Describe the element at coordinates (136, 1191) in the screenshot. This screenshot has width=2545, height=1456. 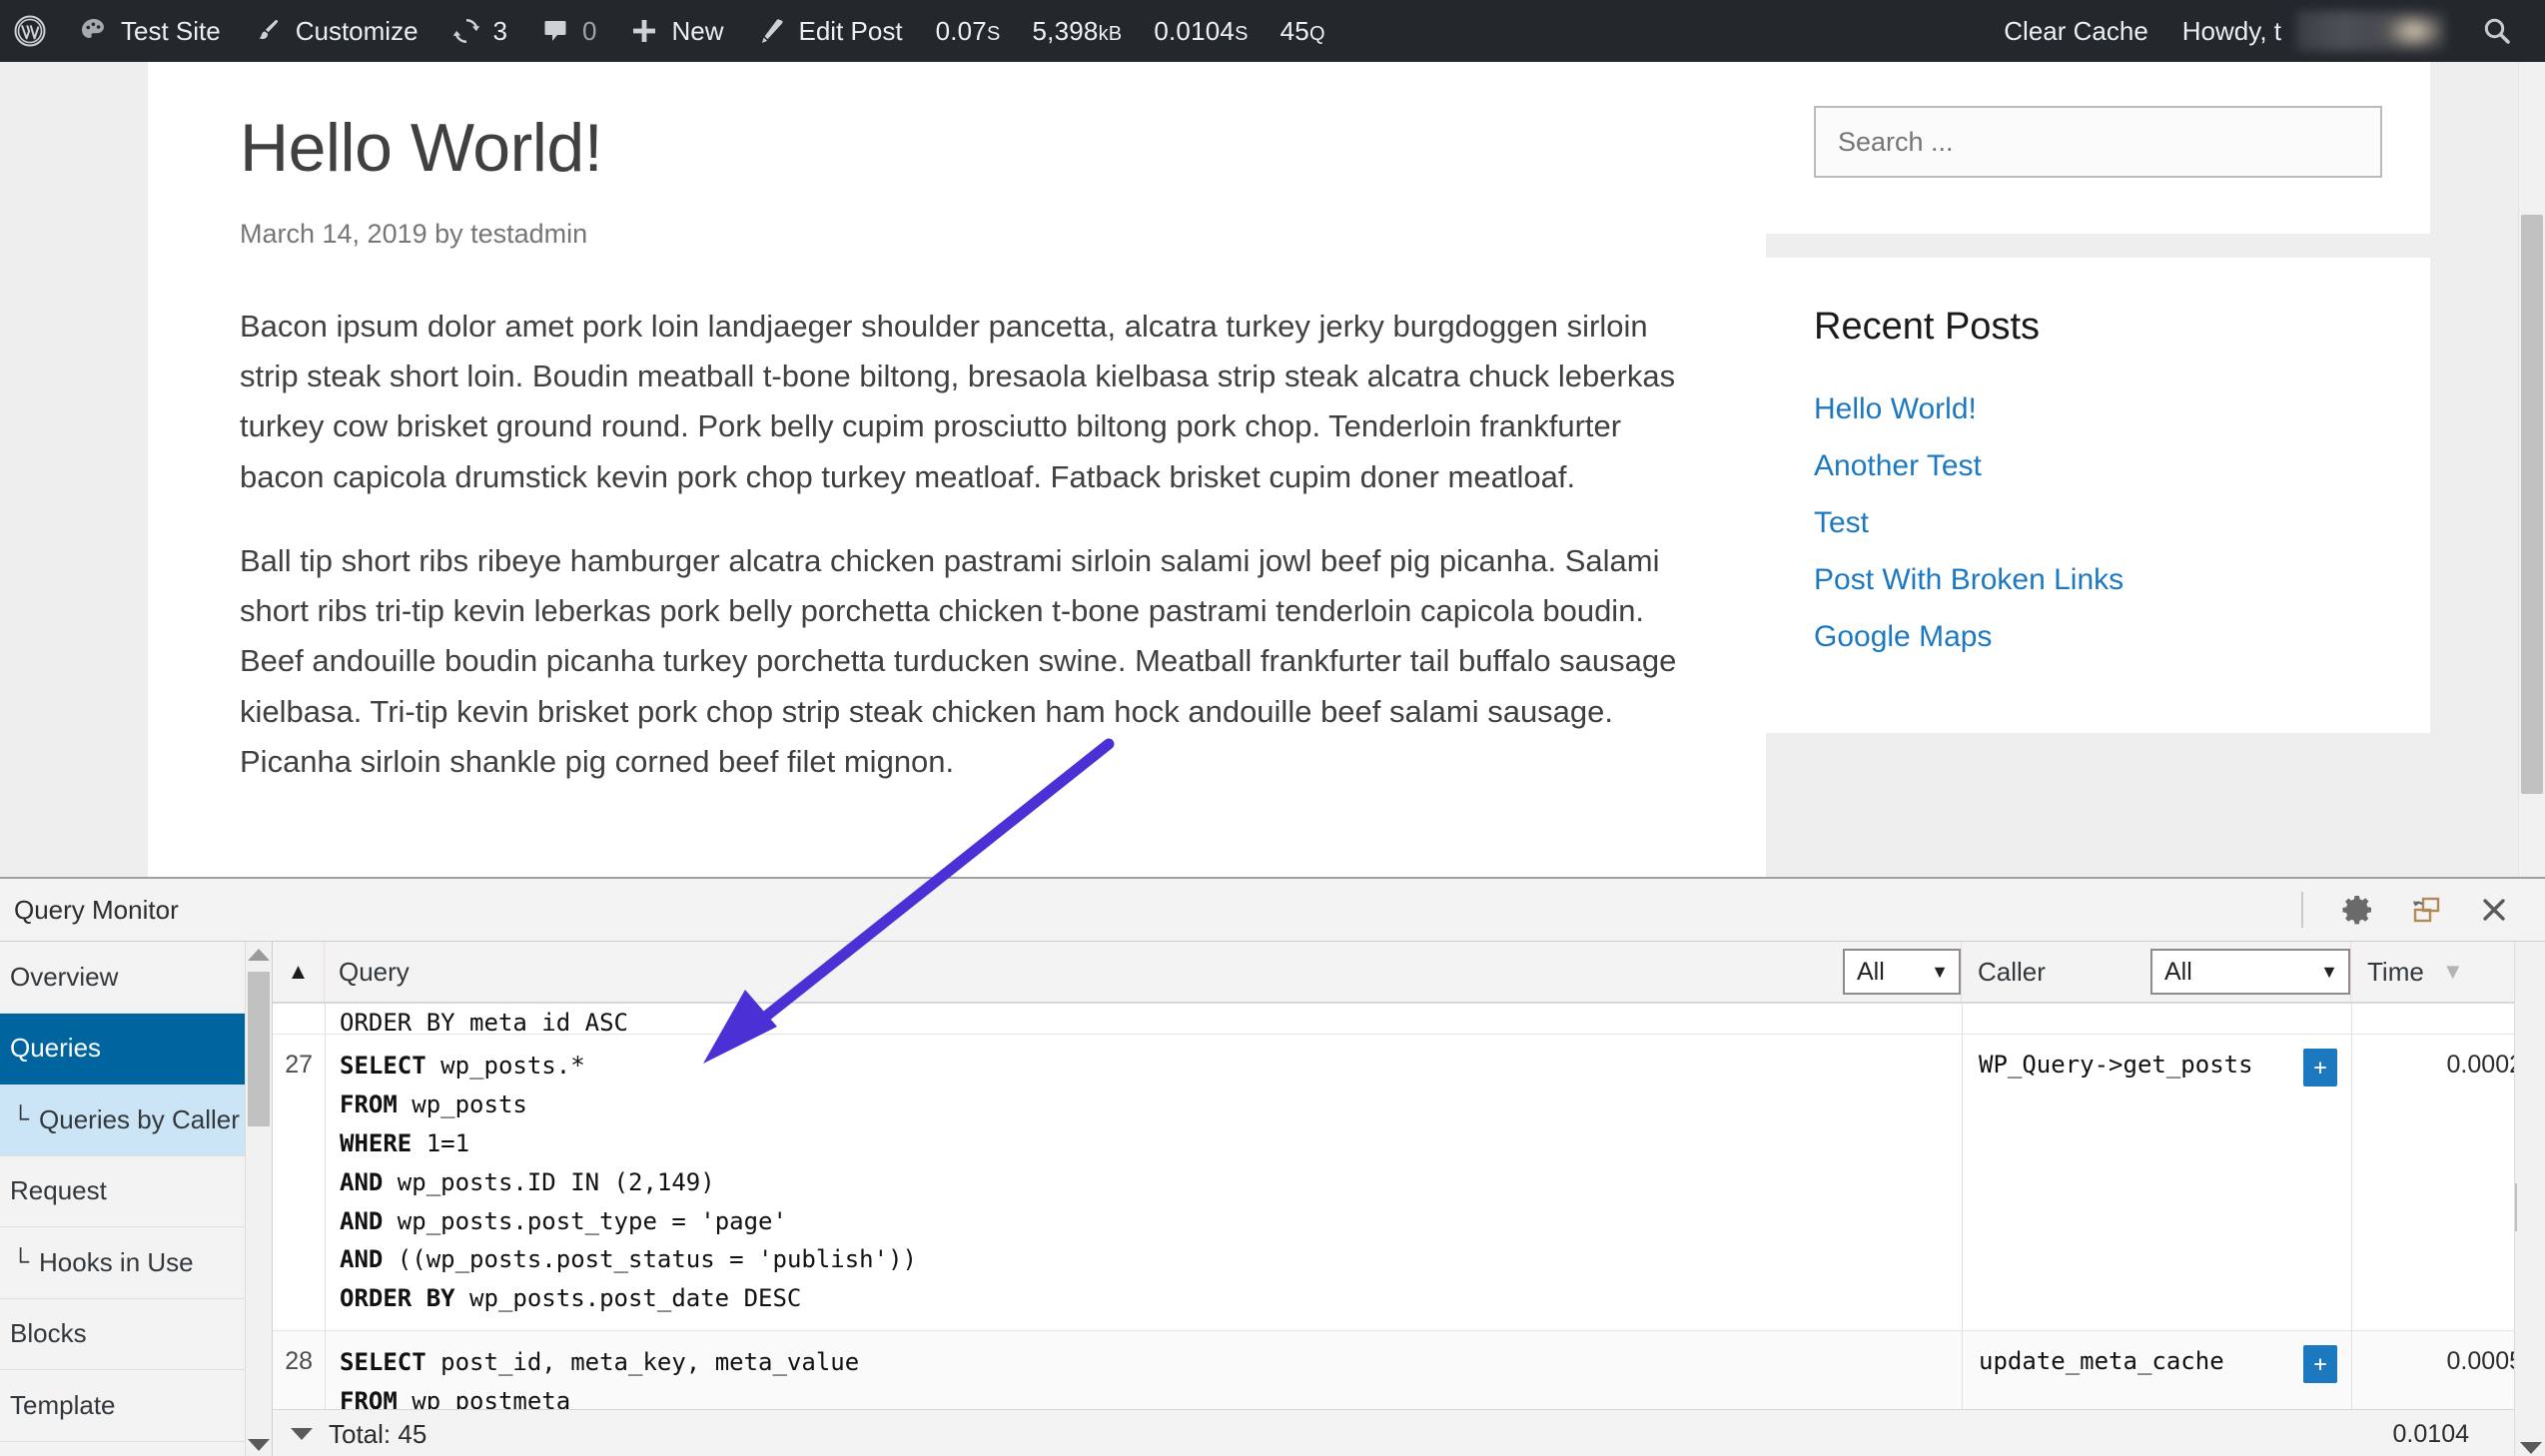
I see `sidebar-item-request: Request` at that location.